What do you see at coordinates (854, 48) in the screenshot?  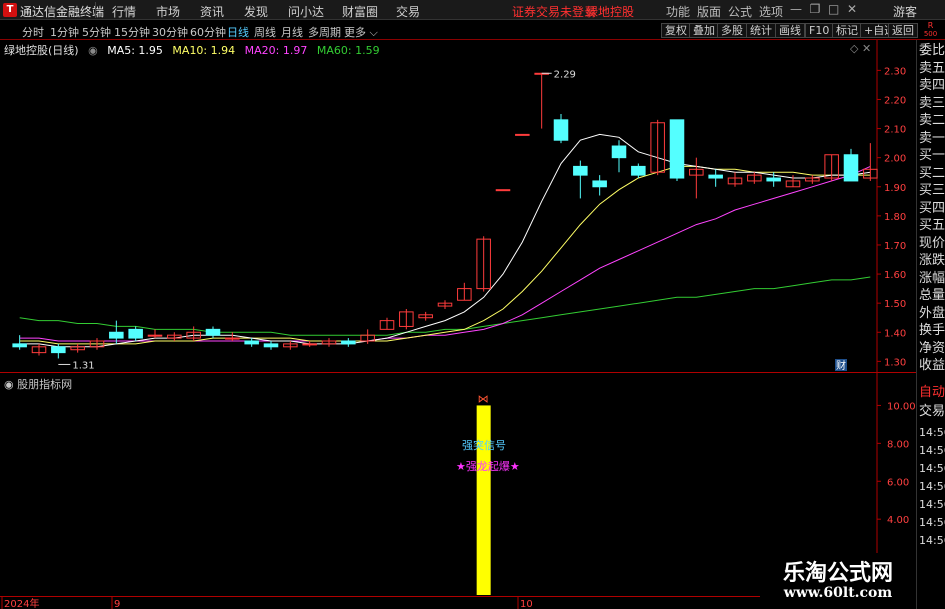 I see `diamond-icon: ◇` at bounding box center [854, 48].